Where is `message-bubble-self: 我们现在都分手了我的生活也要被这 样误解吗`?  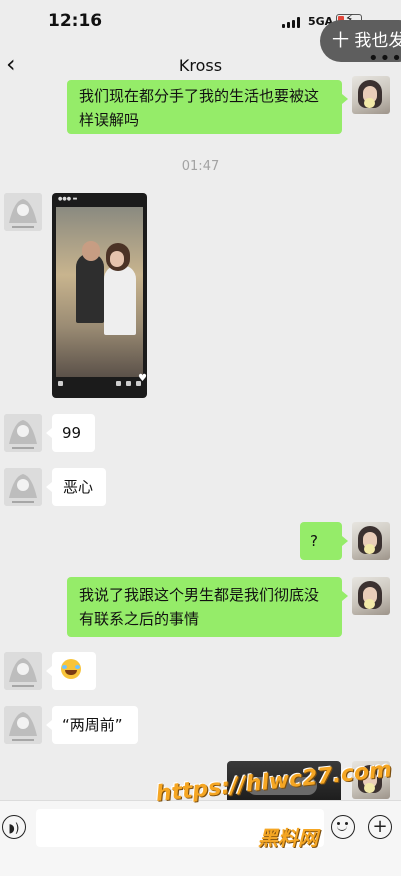
message-bubble-self: 我们现在都分手了我的生活也要被这 样误解吗 is located at coordinates (207, 107).